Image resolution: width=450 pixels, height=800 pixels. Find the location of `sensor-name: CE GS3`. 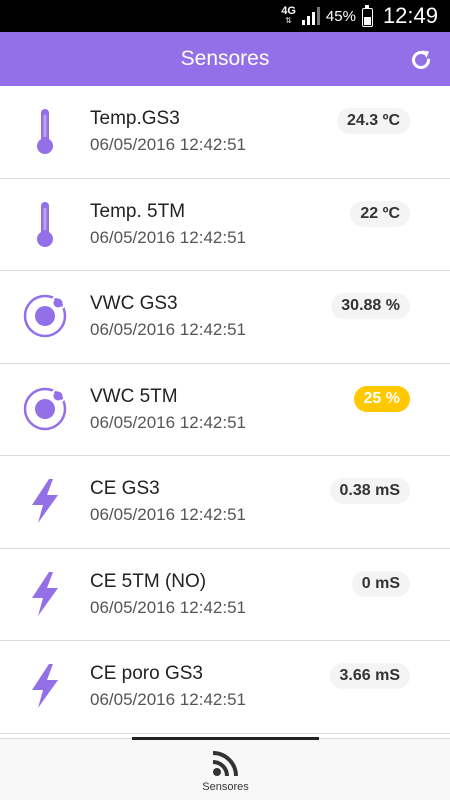

sensor-name: CE GS3 is located at coordinates (125, 488).